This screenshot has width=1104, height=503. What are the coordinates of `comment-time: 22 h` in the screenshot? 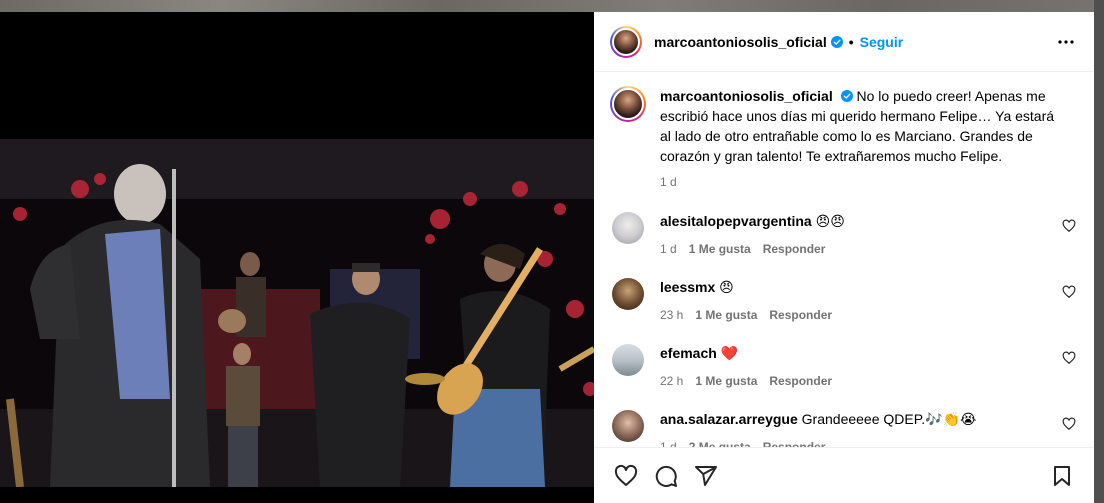 It's located at (671, 381).